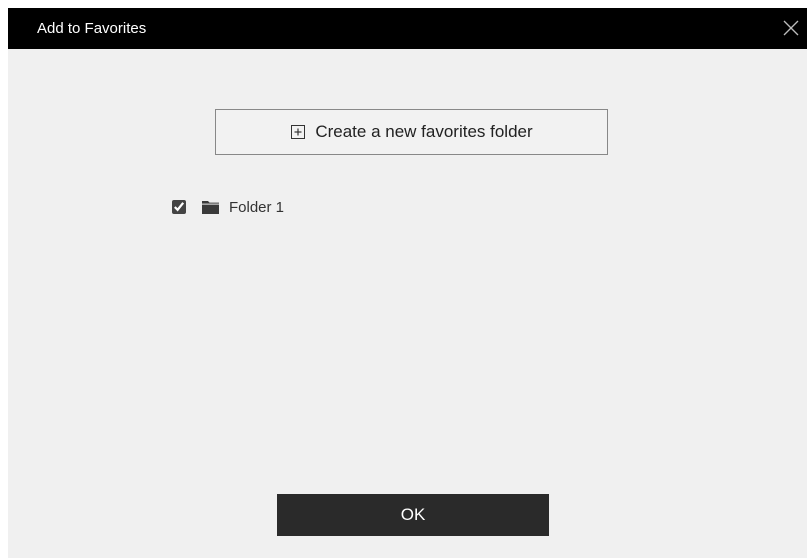 Image resolution: width=807 pixels, height=558 pixels. What do you see at coordinates (179, 207) in the screenshot?
I see `folder-checkbox` at bounding box center [179, 207].